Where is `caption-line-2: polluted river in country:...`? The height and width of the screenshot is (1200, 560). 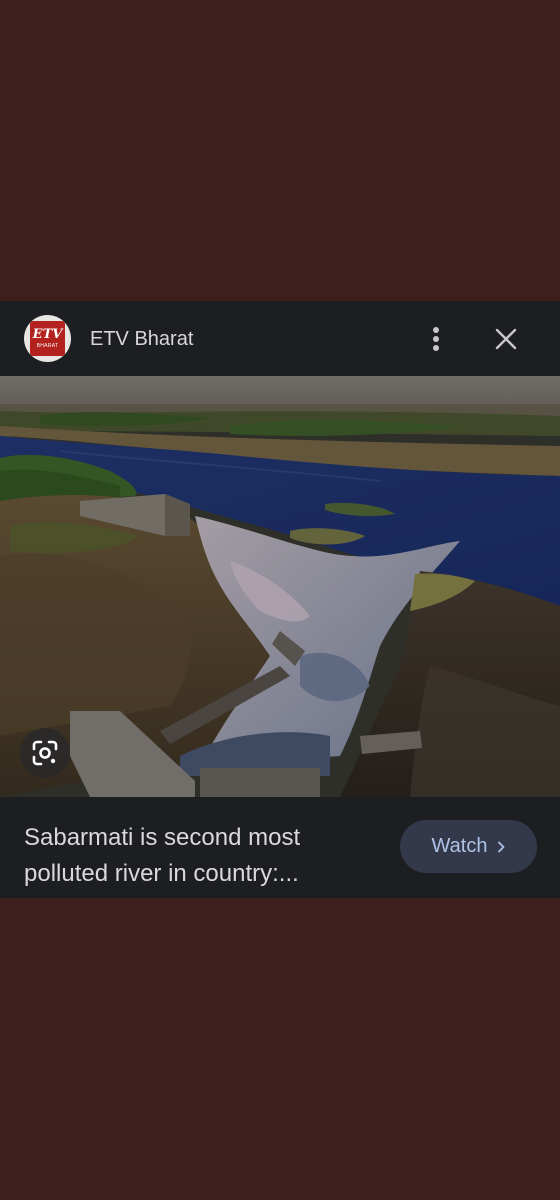 caption-line-2: polluted river in country:... is located at coordinates (161, 873).